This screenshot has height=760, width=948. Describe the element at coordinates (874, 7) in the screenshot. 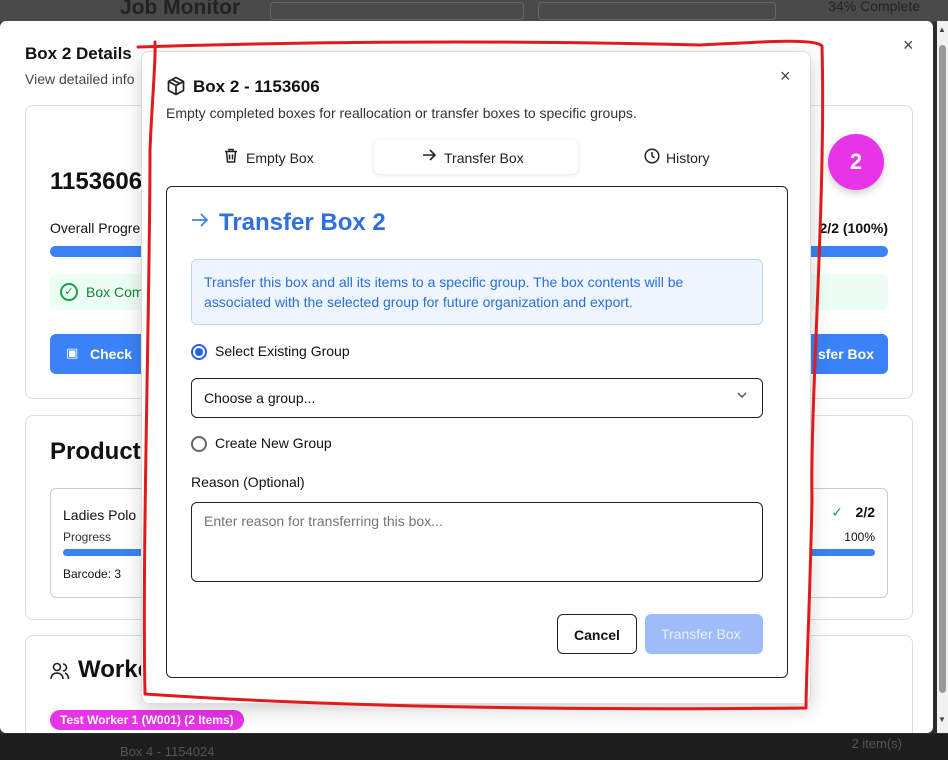

I see `background-progress-text: 34% Complete` at that location.